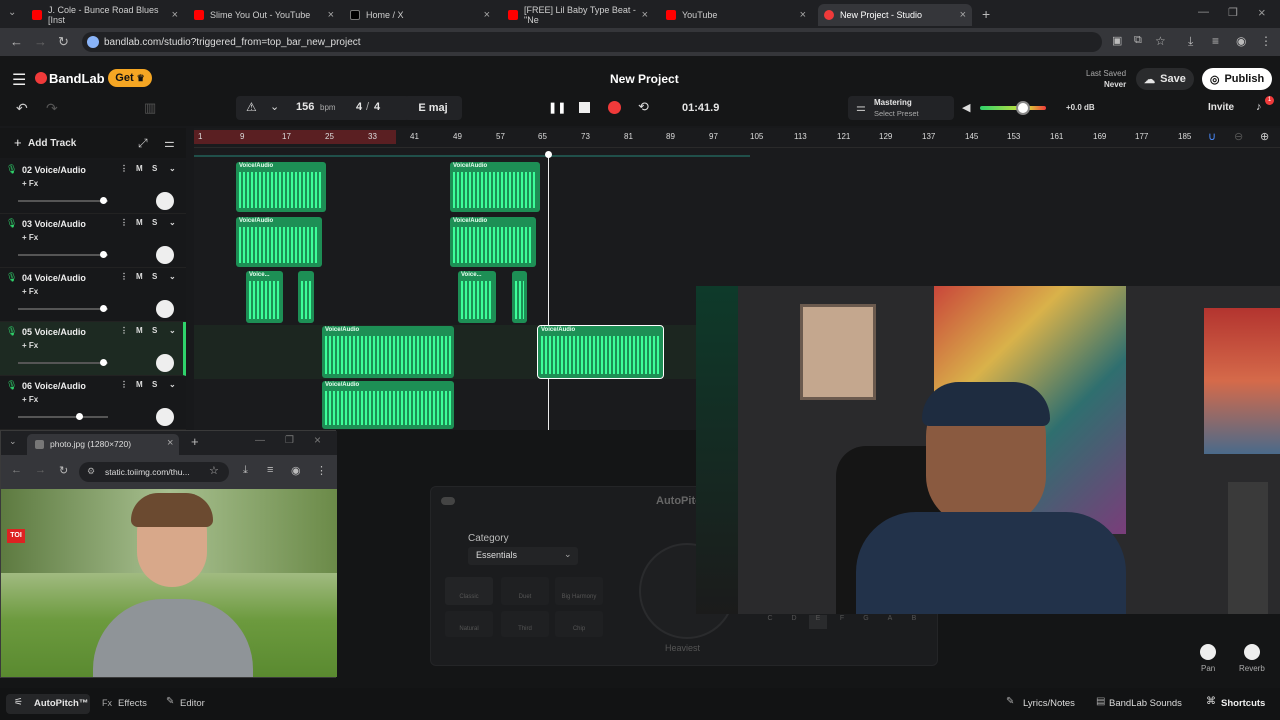 This screenshot has width=1280, height=720. What do you see at coordinates (54, 170) in the screenshot?
I see `track-name: 02 Voice/Audio` at bounding box center [54, 170].